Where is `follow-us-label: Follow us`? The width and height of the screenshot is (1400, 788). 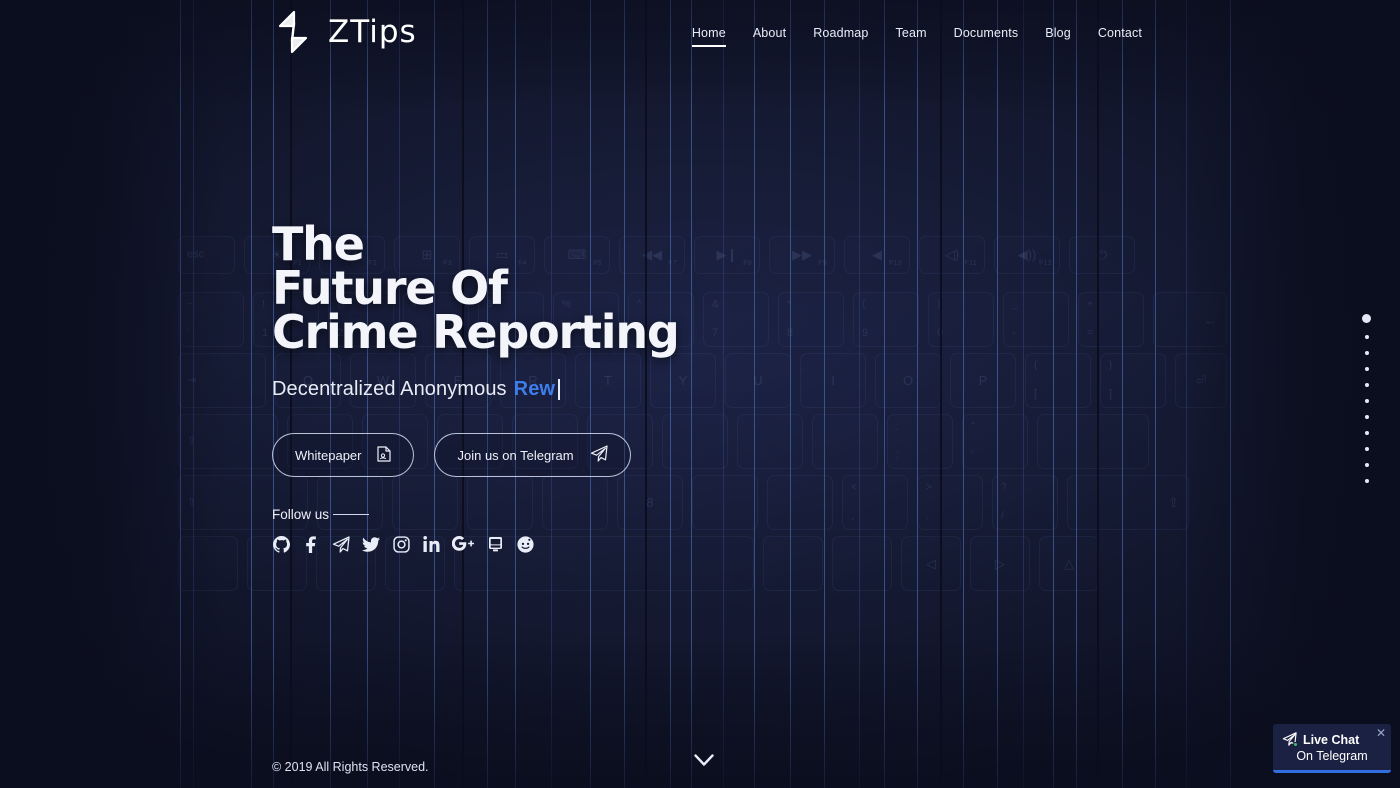 follow-us-label: Follow us is located at coordinates (301, 514).